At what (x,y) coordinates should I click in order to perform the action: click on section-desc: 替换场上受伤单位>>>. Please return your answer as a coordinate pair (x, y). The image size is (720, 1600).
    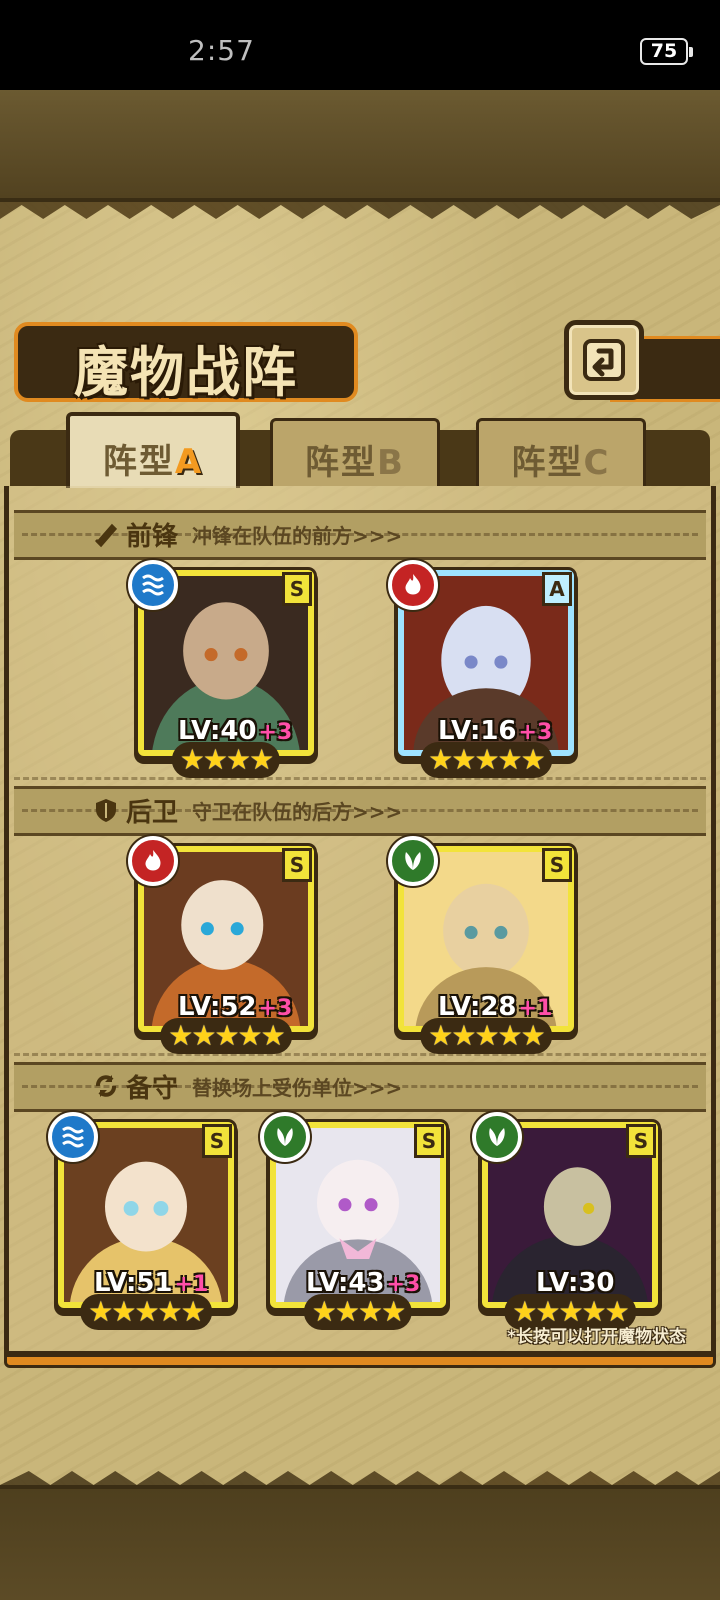
    Looking at the image, I should click on (297, 1087).